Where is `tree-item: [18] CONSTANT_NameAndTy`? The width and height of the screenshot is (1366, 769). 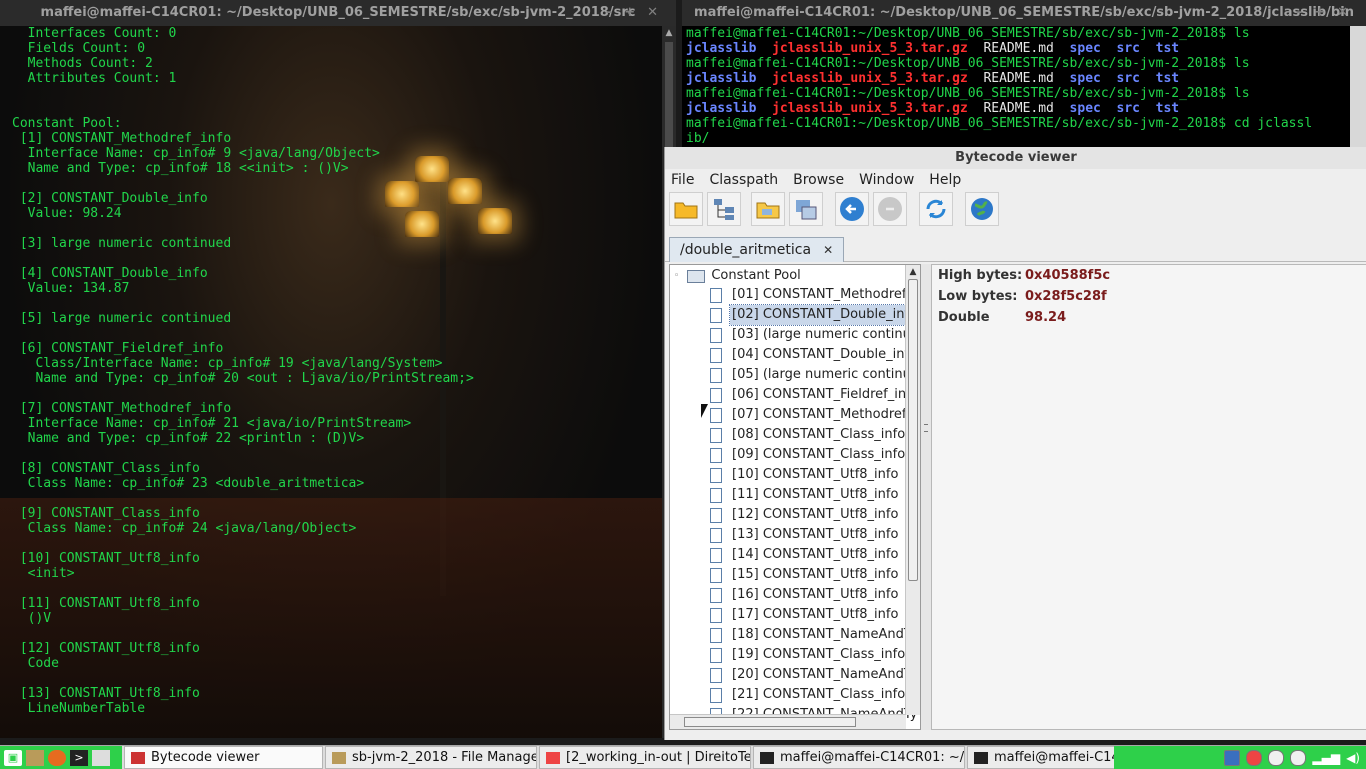 tree-item: [18] CONSTANT_NameAndTy is located at coordinates (815, 635).